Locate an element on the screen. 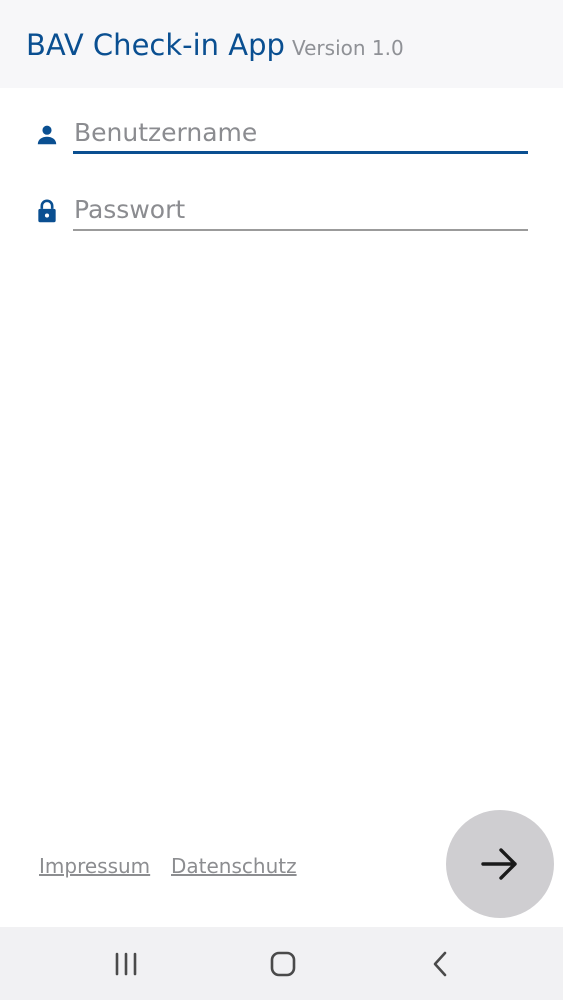 This screenshot has width=563, height=1000. person-icon is located at coordinates (47, 135).